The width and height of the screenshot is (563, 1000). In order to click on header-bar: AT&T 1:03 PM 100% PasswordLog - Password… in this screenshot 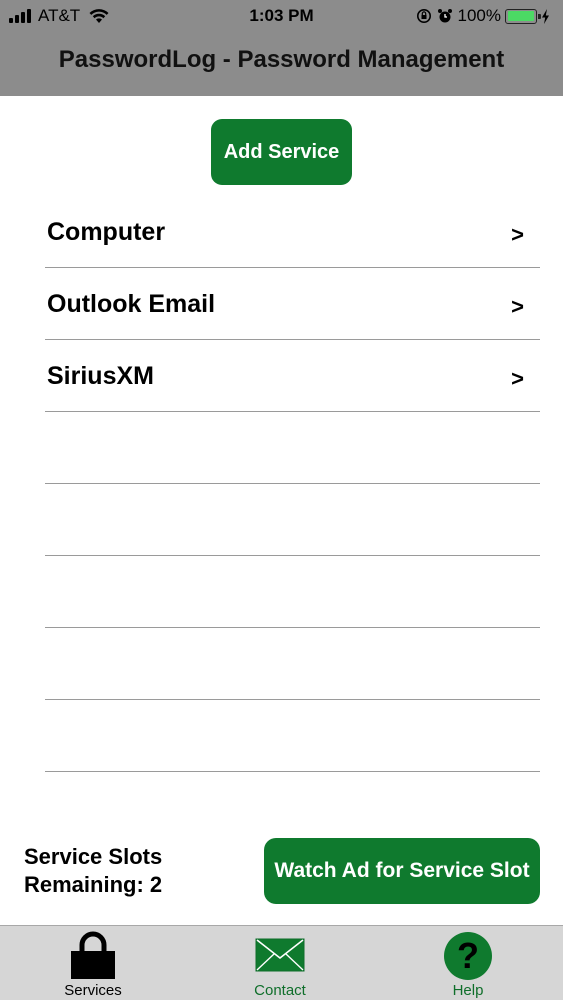, I will do `click(281, 48)`.